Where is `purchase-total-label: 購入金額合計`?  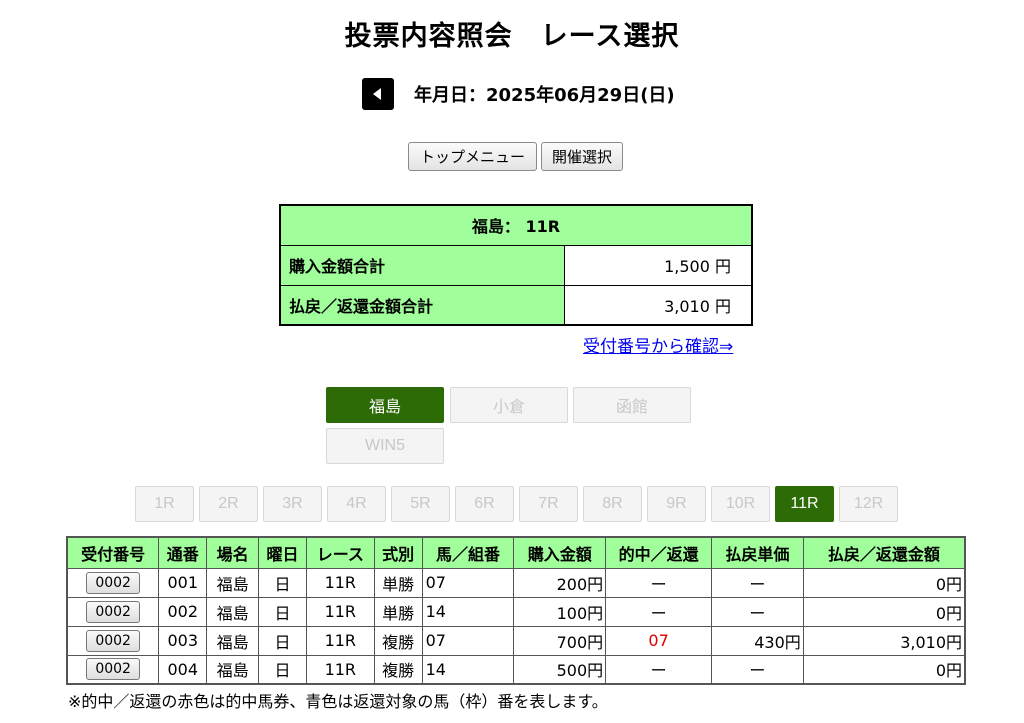 purchase-total-label: 購入金額合計 is located at coordinates (422, 265).